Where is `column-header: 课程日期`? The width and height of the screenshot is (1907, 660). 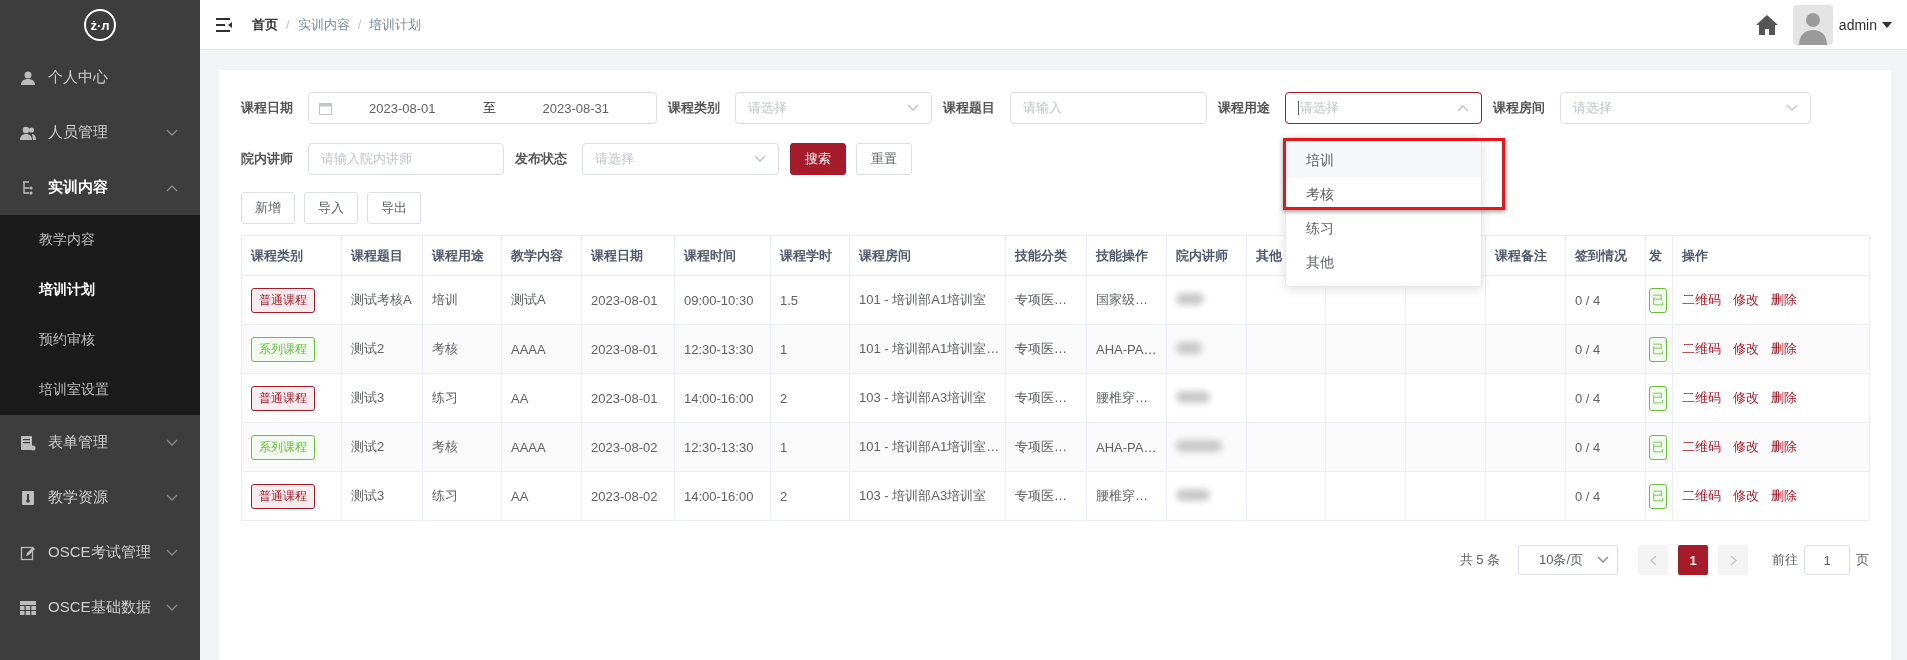
column-header: 课程日期 is located at coordinates (617, 255).